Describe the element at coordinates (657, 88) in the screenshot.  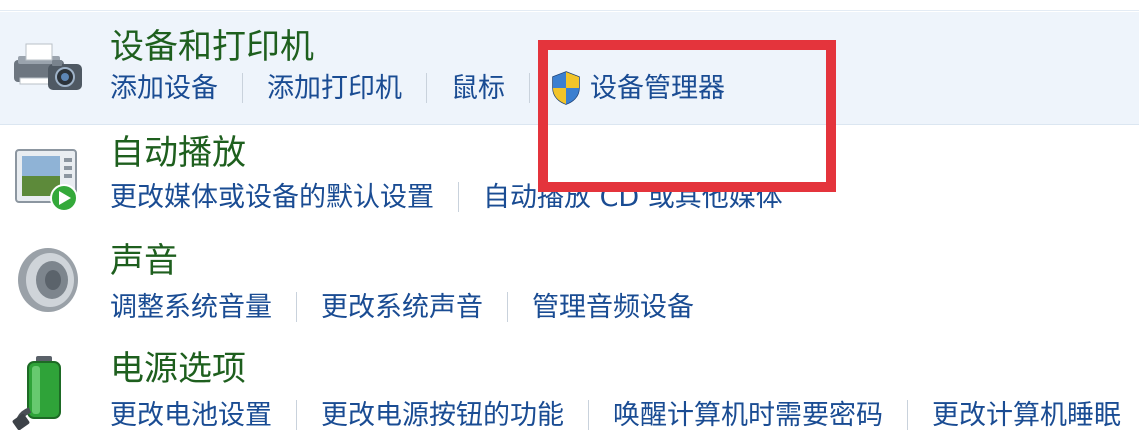
I see `device-manager-label: 设备管理器` at that location.